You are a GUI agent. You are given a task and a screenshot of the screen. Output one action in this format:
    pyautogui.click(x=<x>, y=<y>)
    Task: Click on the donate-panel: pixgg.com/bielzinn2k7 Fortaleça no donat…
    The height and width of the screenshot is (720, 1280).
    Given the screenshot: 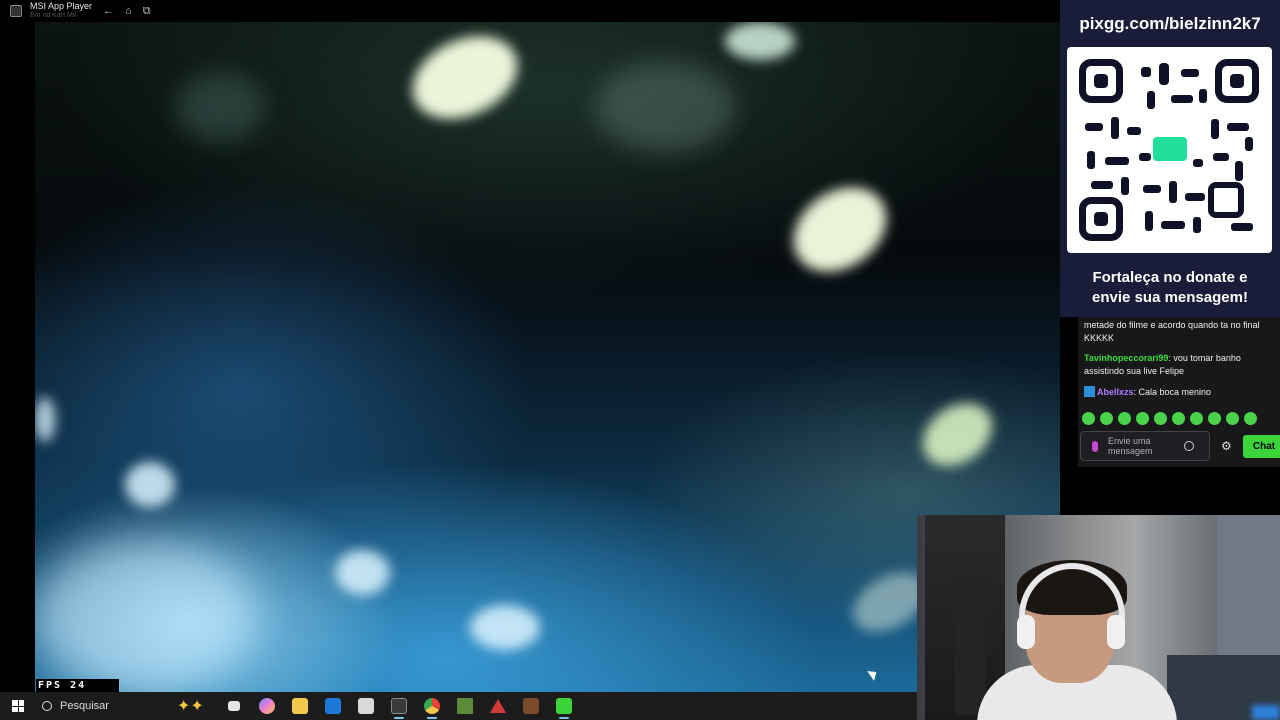 What is the action you would take?
    pyautogui.click(x=1170, y=158)
    